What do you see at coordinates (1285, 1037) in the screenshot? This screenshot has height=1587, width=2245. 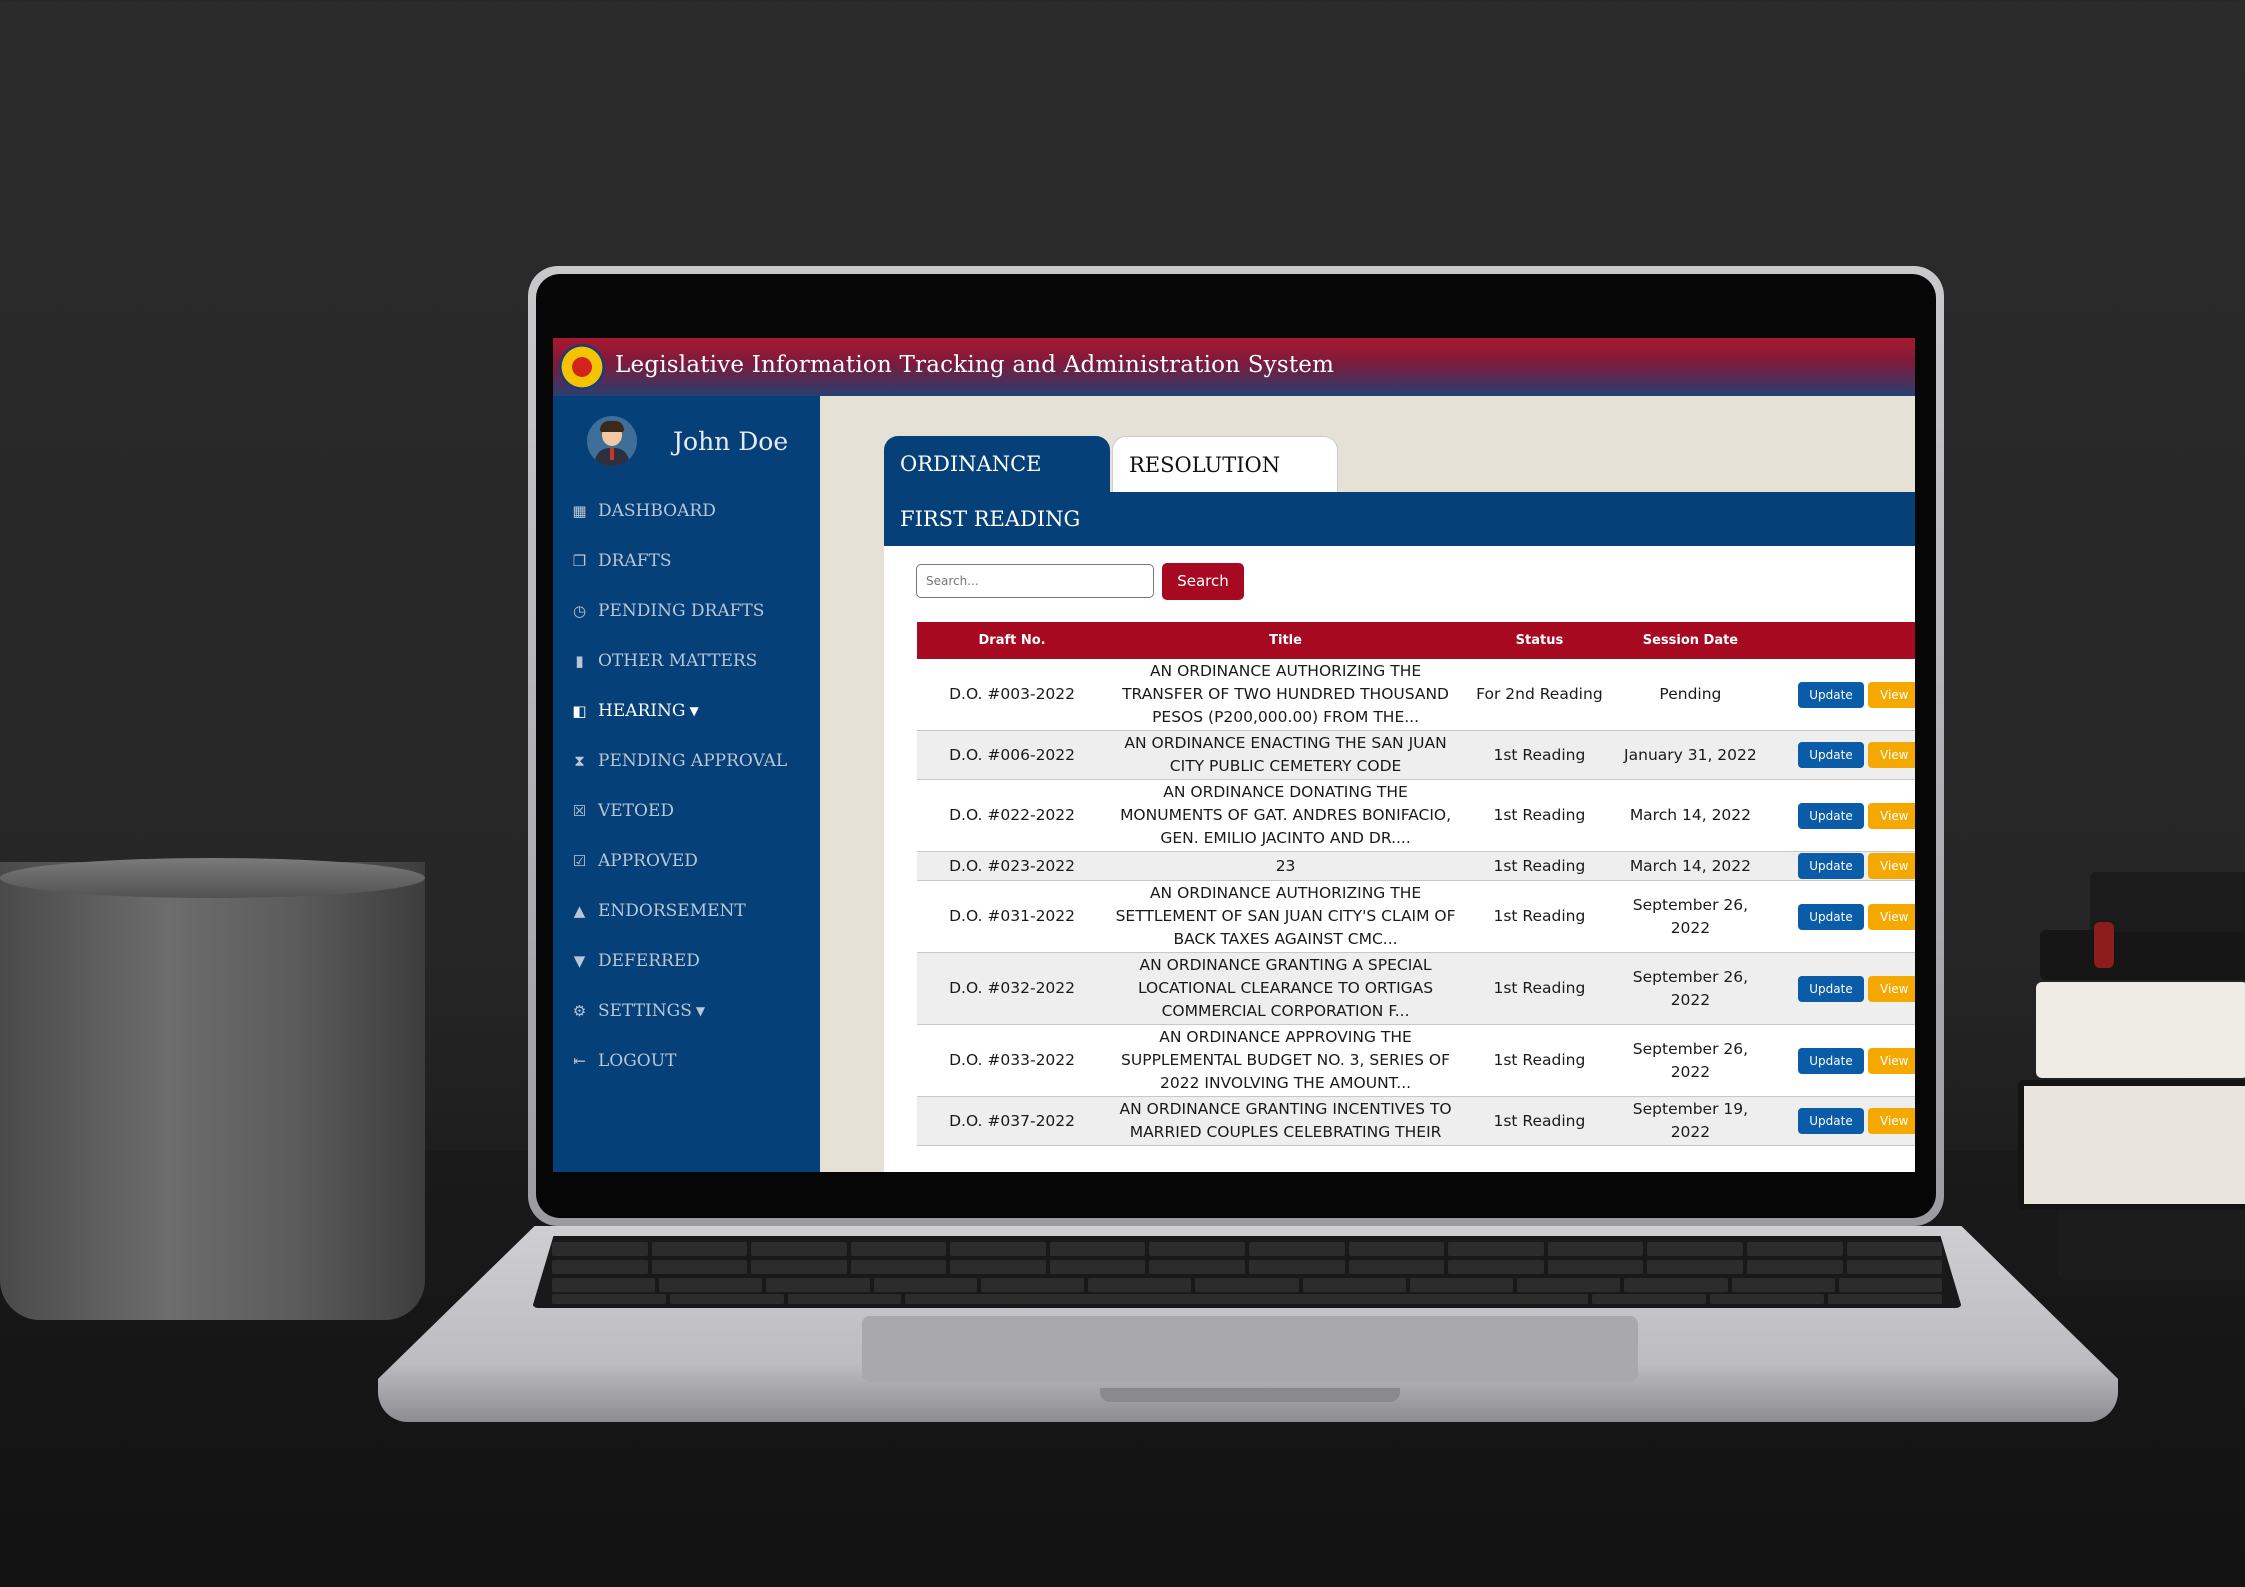 I see `title-line: AN ORDINANCE APPROVING THE` at bounding box center [1285, 1037].